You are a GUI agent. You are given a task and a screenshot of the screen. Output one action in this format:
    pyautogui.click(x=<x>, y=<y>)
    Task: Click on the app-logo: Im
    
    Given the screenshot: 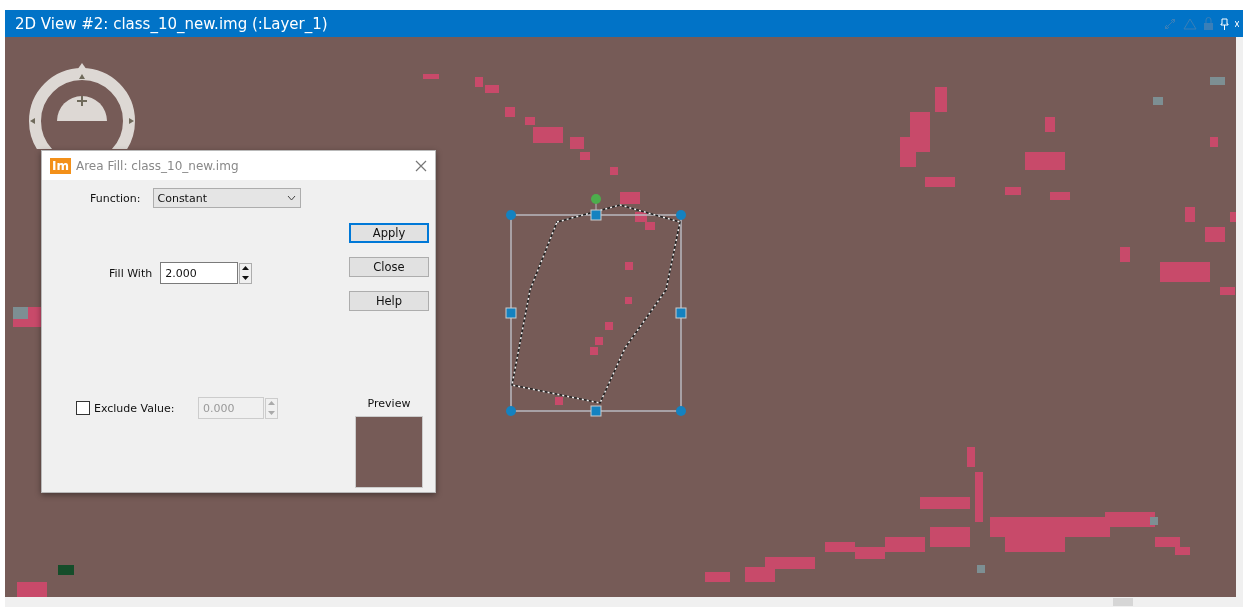 What is the action you would take?
    pyautogui.click(x=60, y=165)
    